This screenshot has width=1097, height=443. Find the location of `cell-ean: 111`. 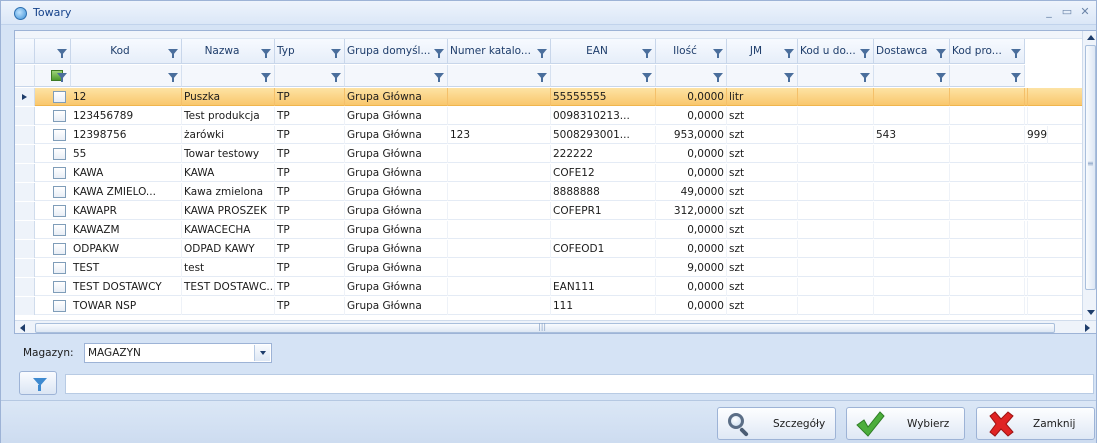

cell-ean: 111 is located at coordinates (603, 306).